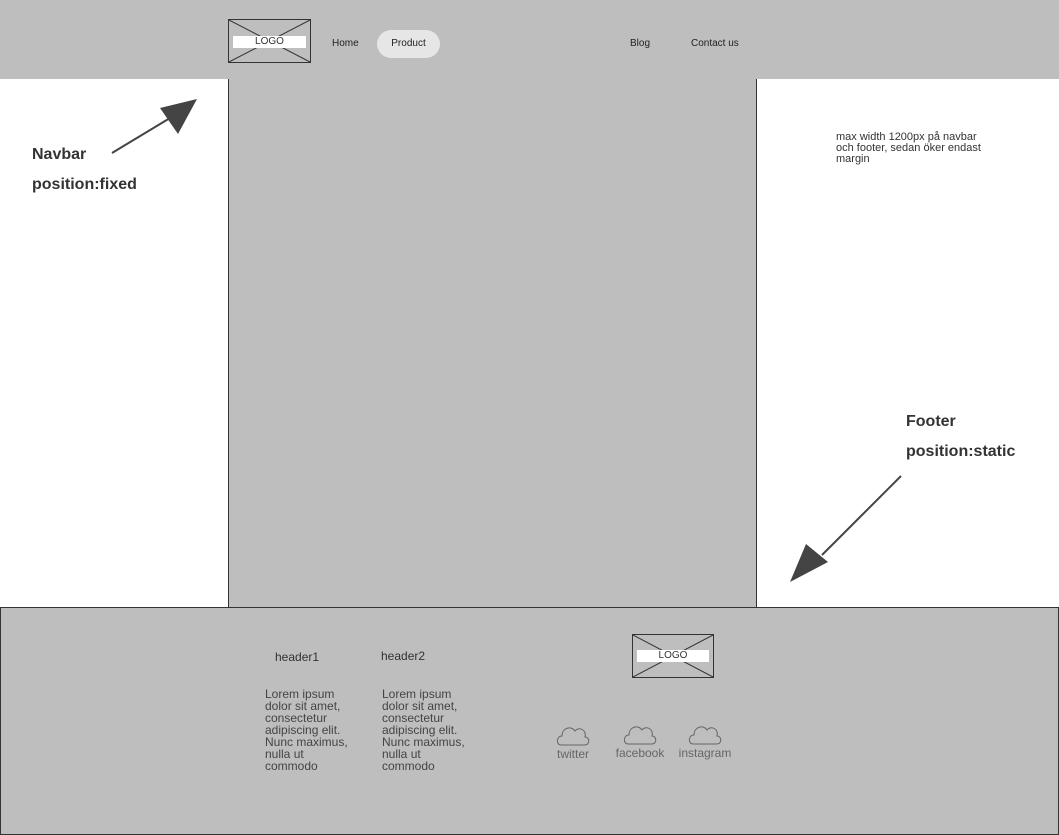  What do you see at coordinates (931, 421) in the screenshot?
I see `footer-annotation-title: Footer` at bounding box center [931, 421].